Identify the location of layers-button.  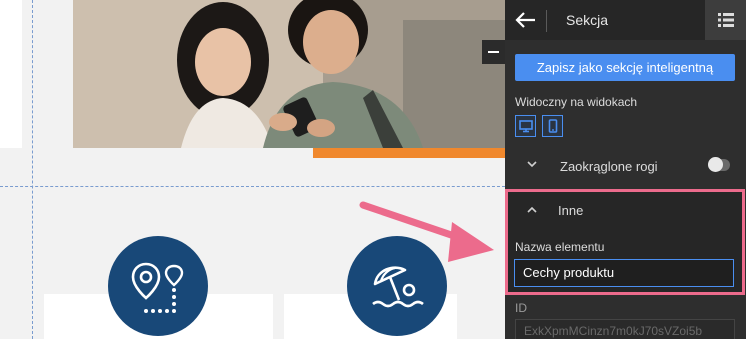
(725, 20).